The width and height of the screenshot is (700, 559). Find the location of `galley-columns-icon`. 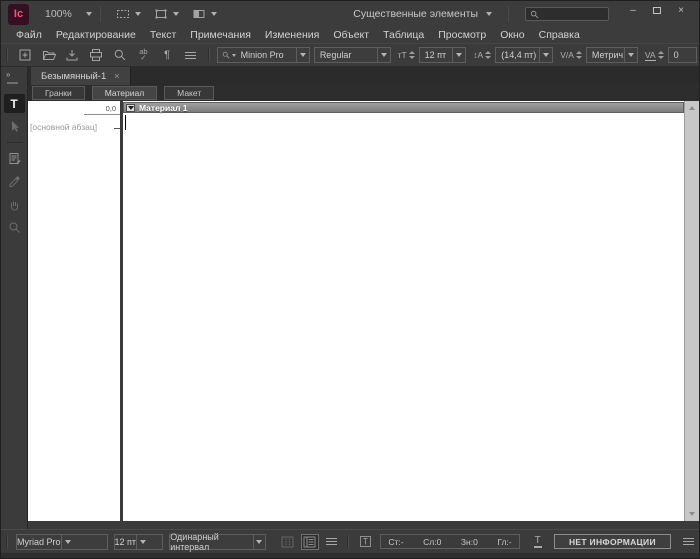

galley-columns-icon is located at coordinates (287, 541).